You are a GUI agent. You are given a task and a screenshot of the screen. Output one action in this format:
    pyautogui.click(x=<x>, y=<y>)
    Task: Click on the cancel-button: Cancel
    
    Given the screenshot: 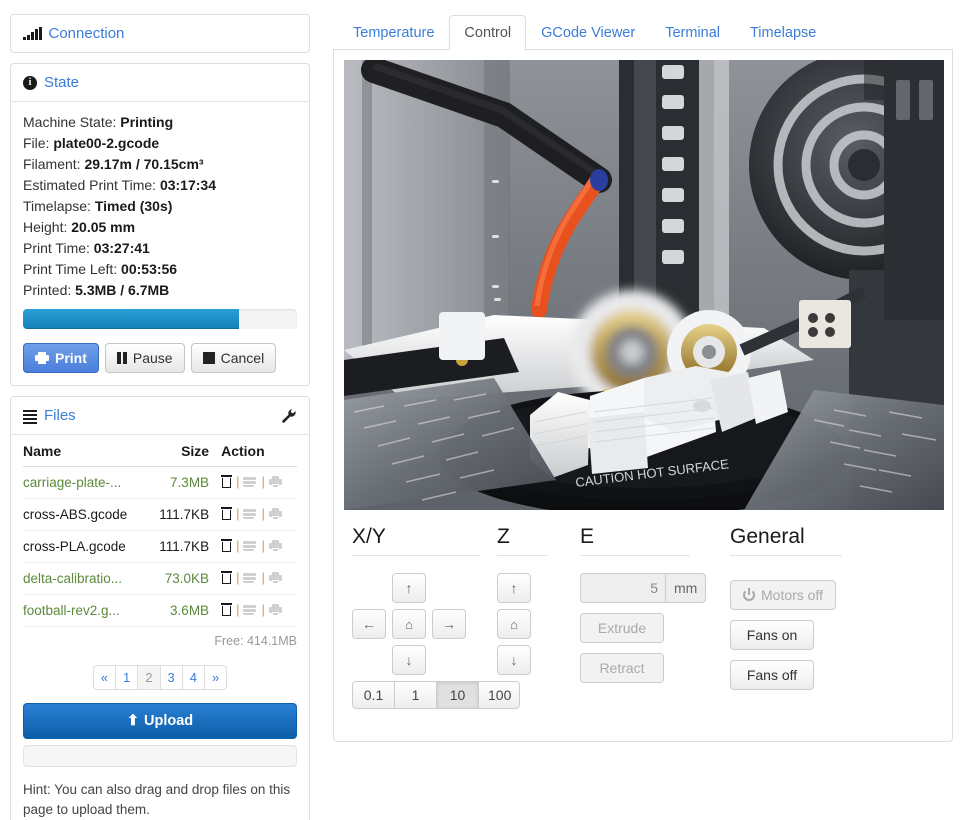 What is the action you would take?
    pyautogui.click(x=233, y=358)
    